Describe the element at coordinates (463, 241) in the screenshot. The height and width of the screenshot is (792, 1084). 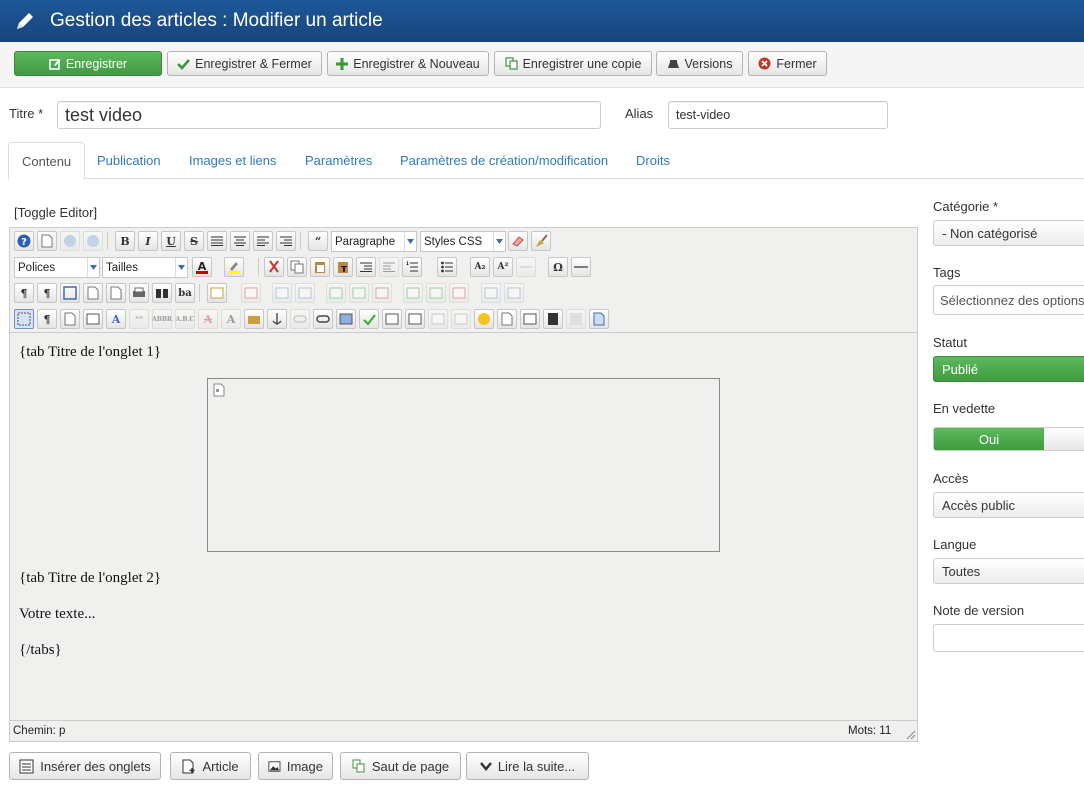
I see `styles-select: Styles CSS` at that location.